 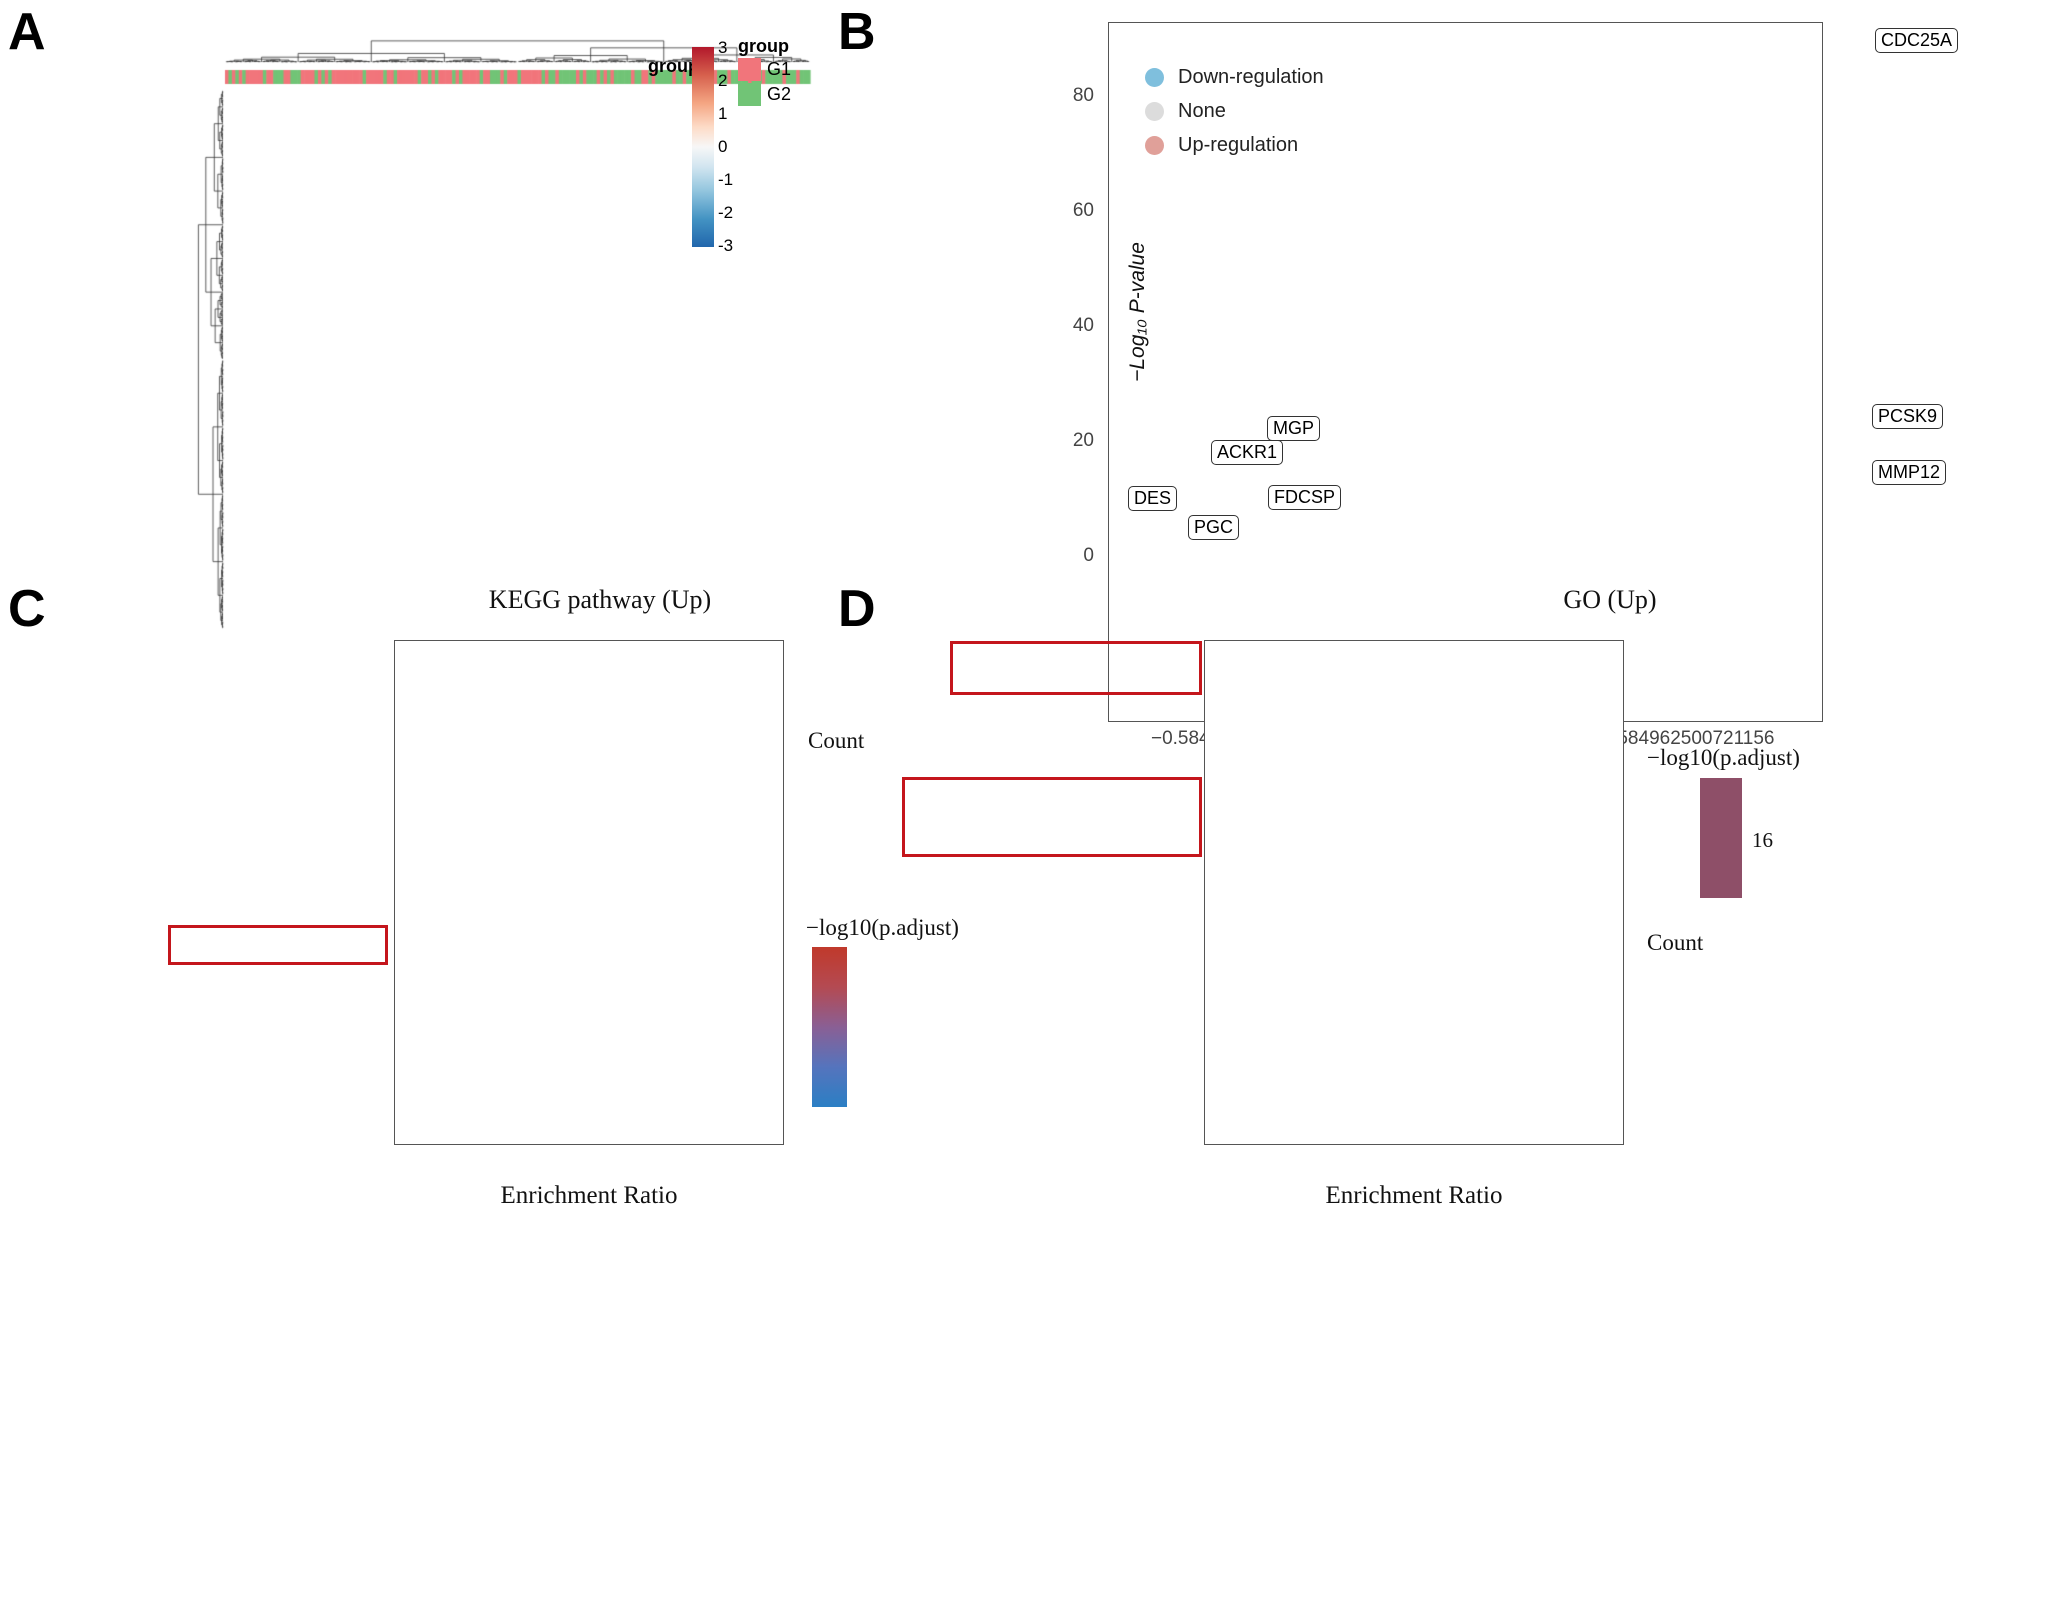 I want to click on go-count-legend-title: Count, so click(x=1675, y=942).